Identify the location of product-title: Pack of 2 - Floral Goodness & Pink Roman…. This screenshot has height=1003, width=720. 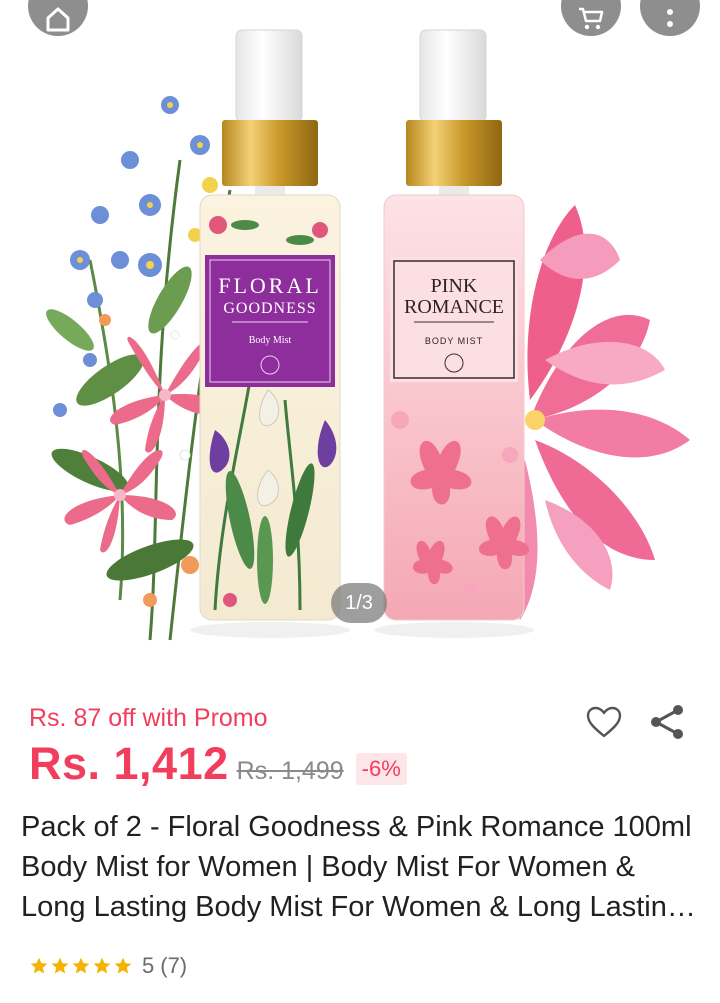
(356, 867).